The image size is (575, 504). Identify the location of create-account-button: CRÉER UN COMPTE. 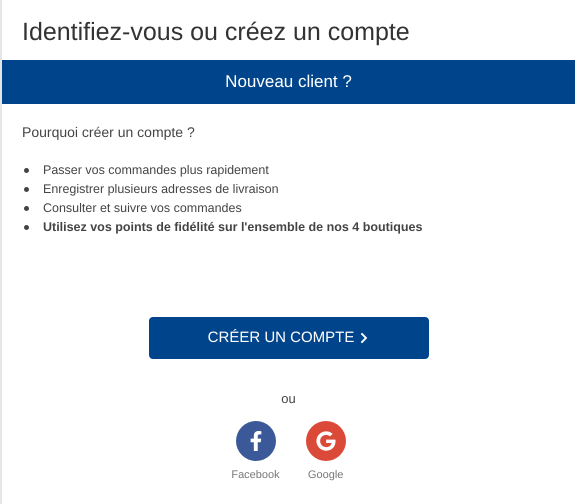
(288, 338).